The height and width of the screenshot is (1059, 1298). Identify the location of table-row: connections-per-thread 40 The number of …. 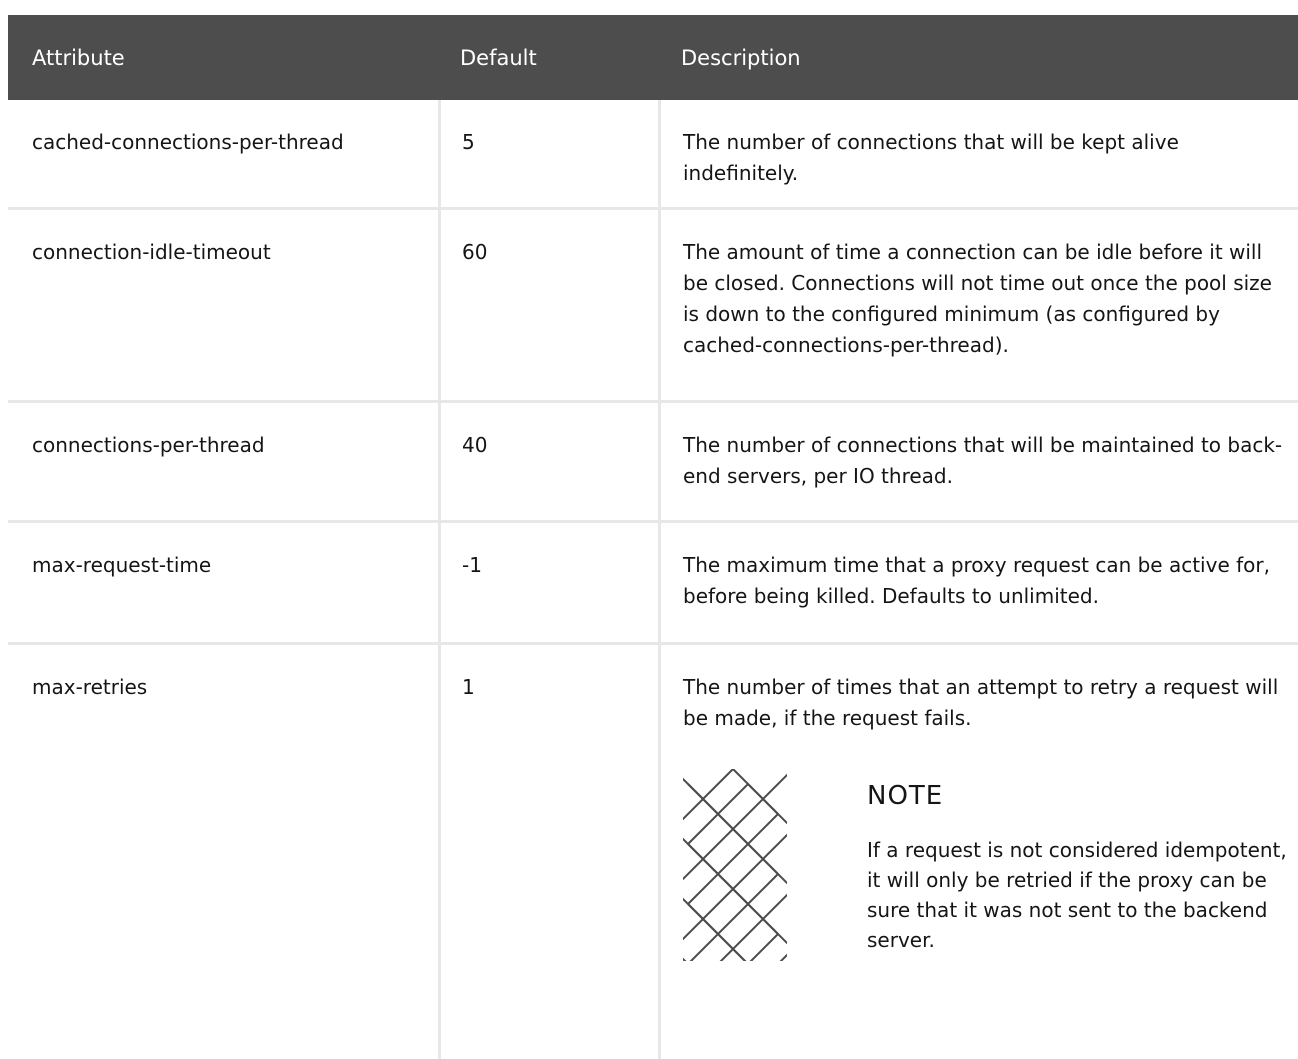
(653, 463).